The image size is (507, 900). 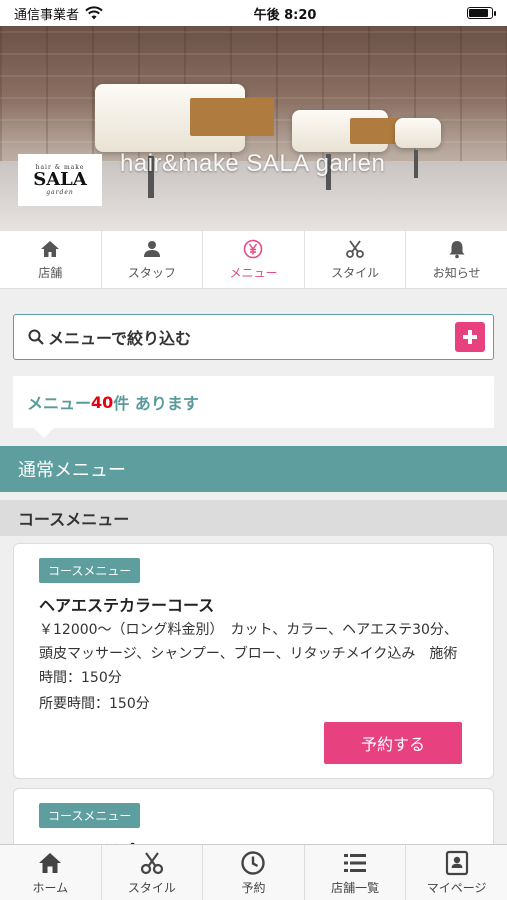 What do you see at coordinates (355, 887) in the screenshot?
I see `nav-label: 店舗一覧` at bounding box center [355, 887].